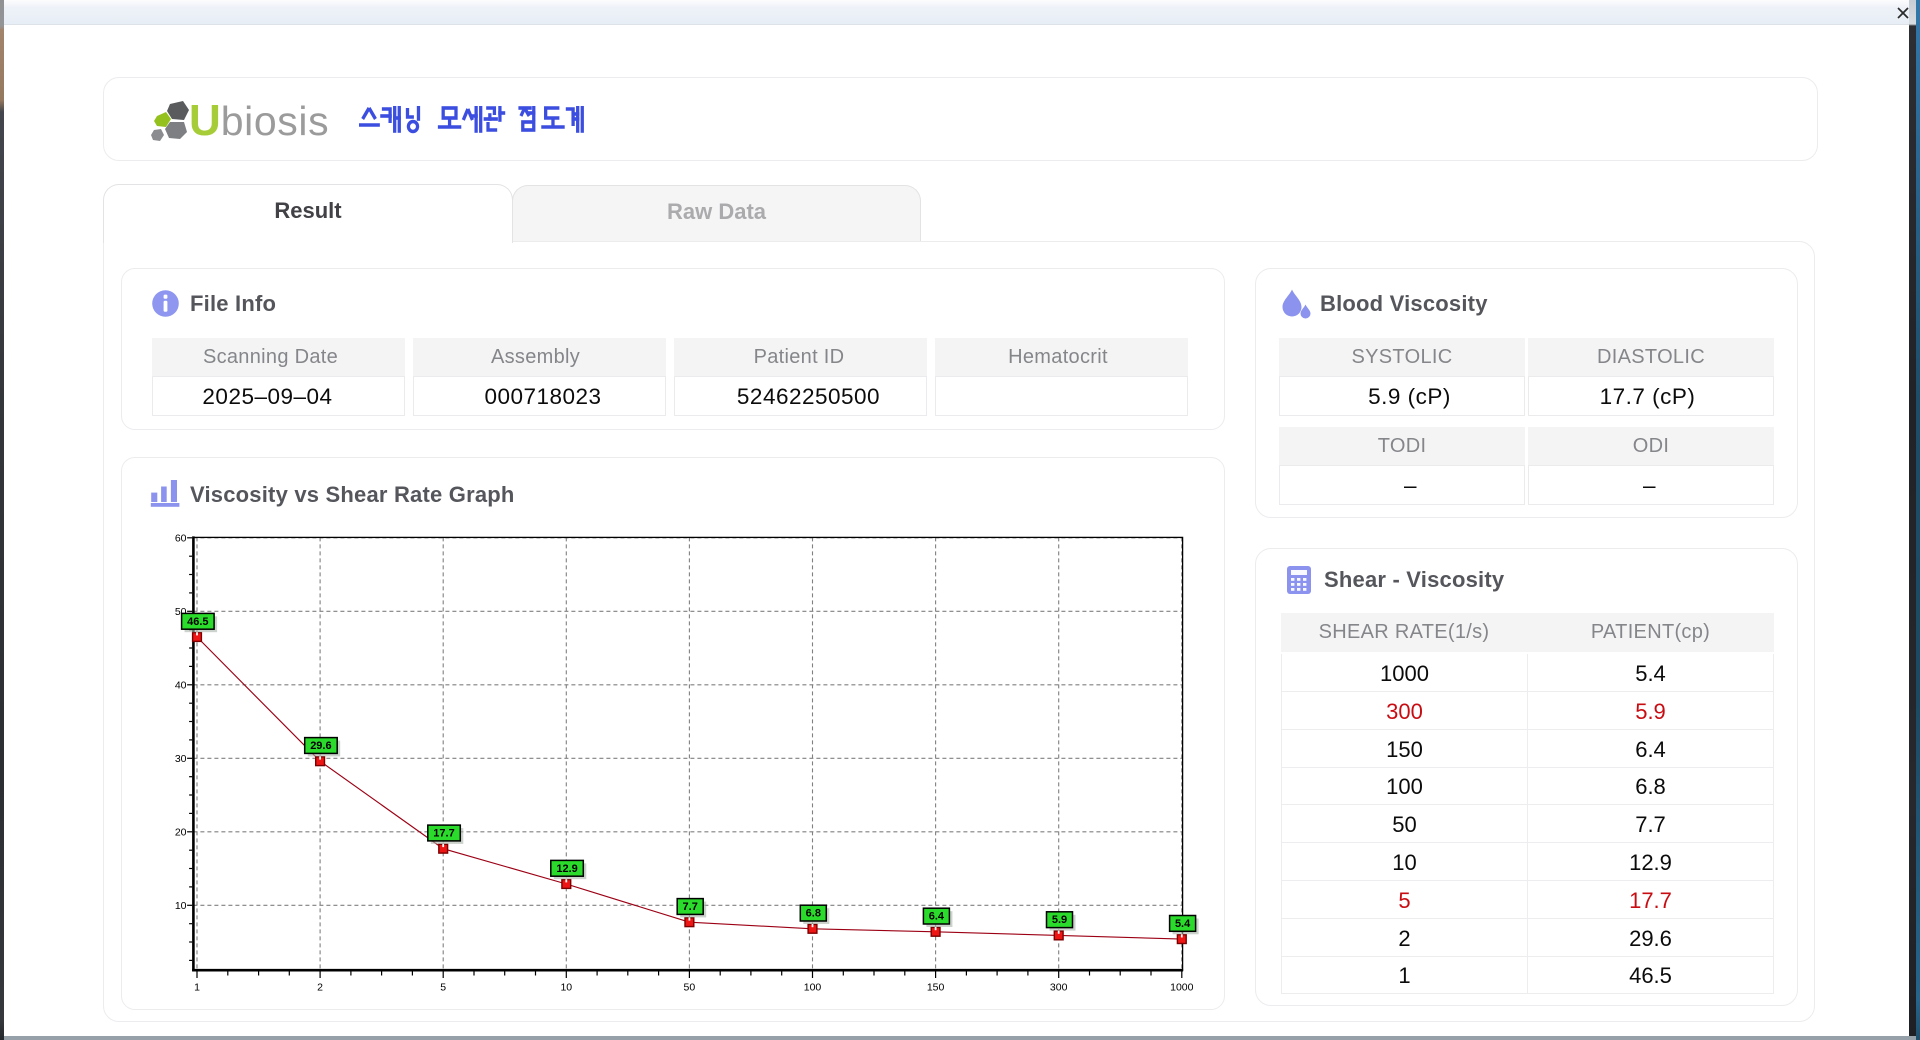  What do you see at coordinates (181, 685) in the screenshot?
I see `svg-text: 40` at bounding box center [181, 685].